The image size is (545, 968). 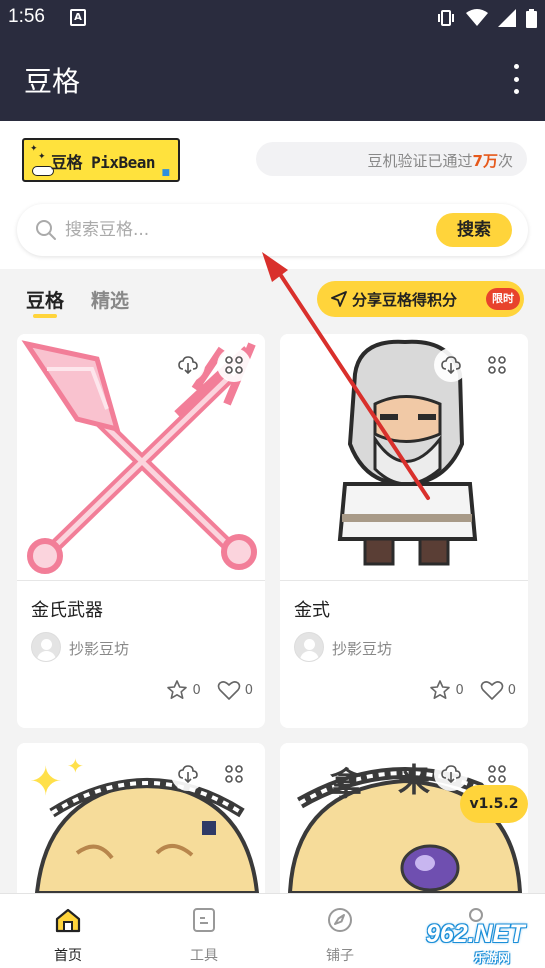 What do you see at coordinates (340, 920) in the screenshot?
I see `compass-icon` at bounding box center [340, 920].